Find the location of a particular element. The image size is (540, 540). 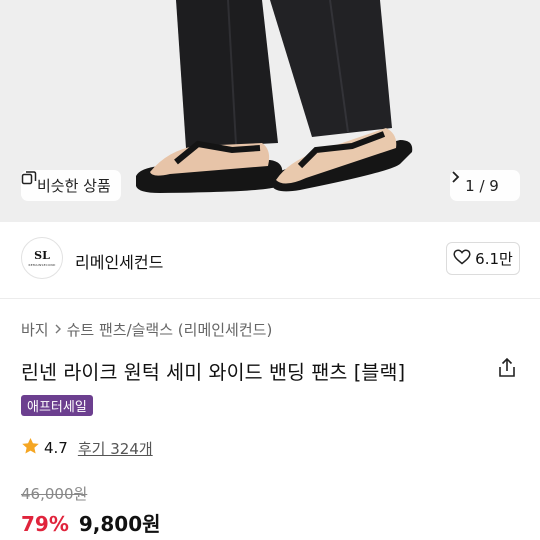

shop-logo-mark: SL is located at coordinates (42, 255).